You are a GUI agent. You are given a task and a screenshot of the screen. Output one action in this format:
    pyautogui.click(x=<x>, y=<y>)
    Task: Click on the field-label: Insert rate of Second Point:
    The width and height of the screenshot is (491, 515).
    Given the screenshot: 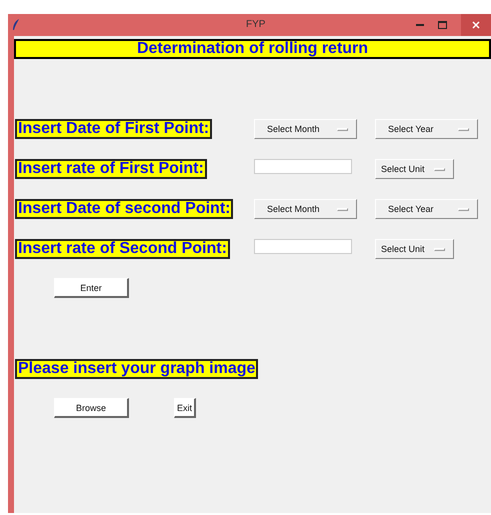 What is the action you would take?
    pyautogui.click(x=122, y=249)
    